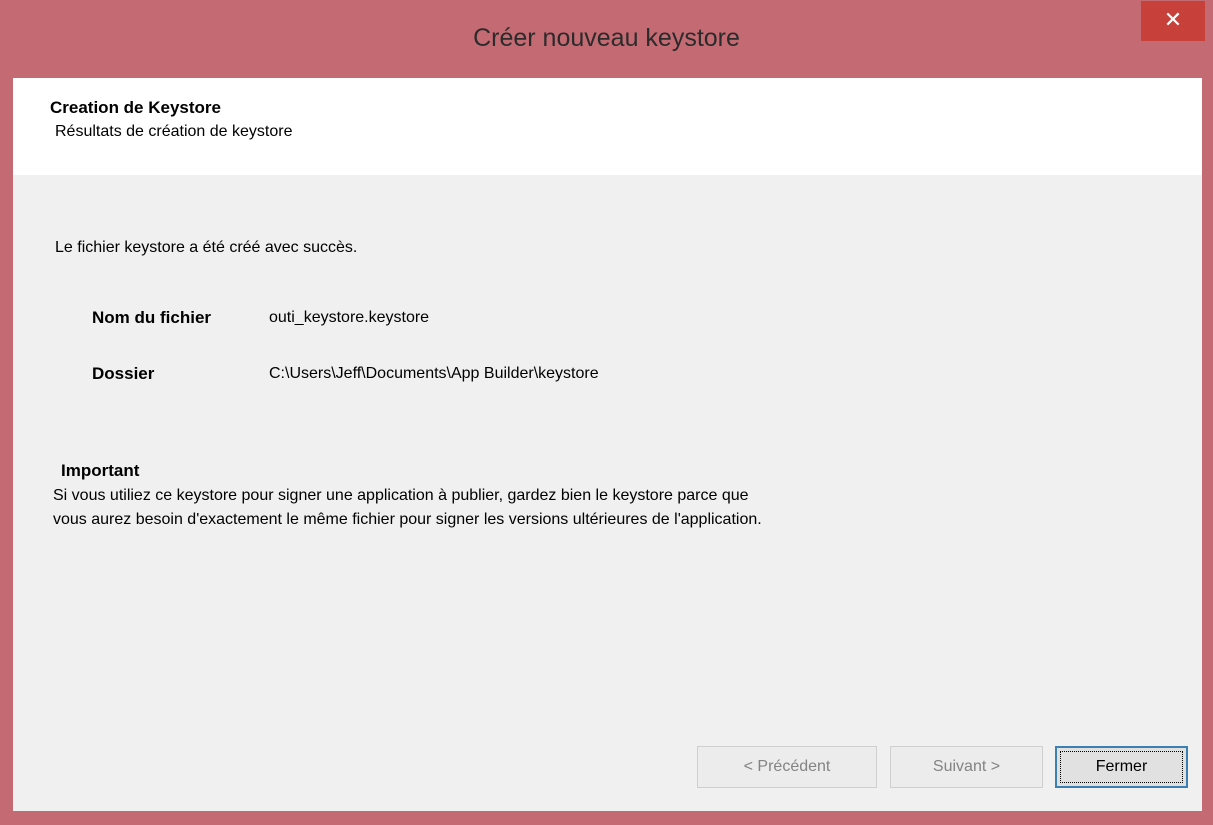  I want to click on previous-button: < Précédent, so click(787, 767).